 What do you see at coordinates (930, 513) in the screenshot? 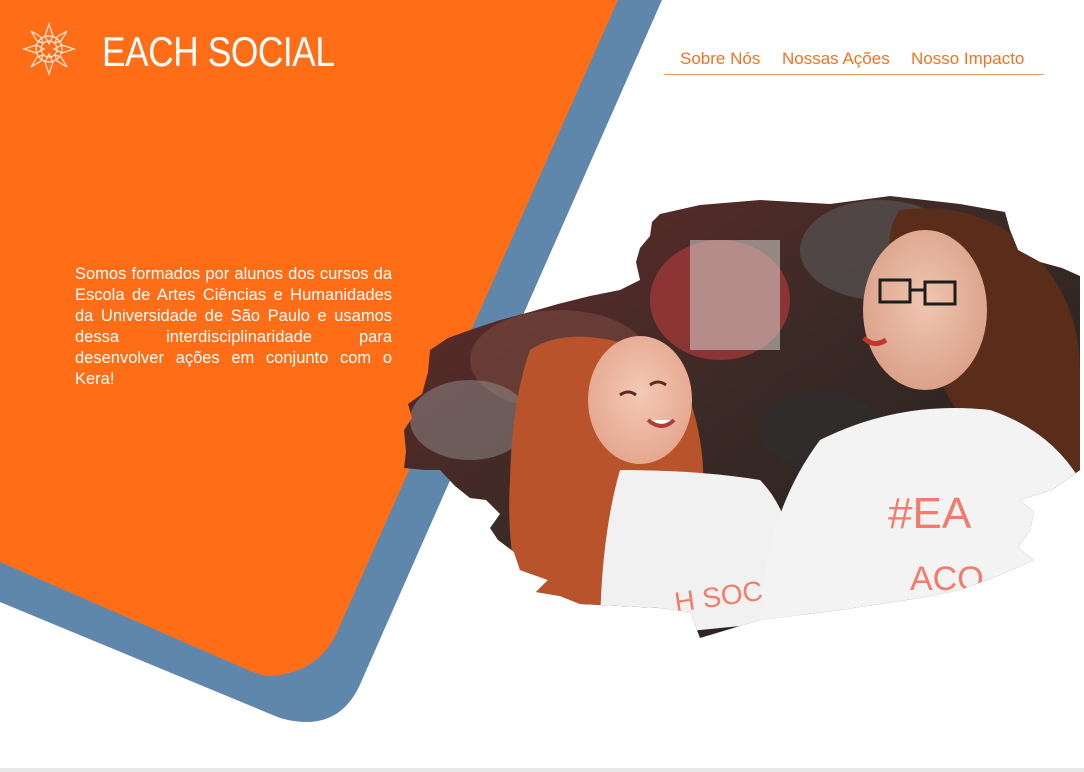
I see `shirt-print-right-1: #EA` at bounding box center [930, 513].